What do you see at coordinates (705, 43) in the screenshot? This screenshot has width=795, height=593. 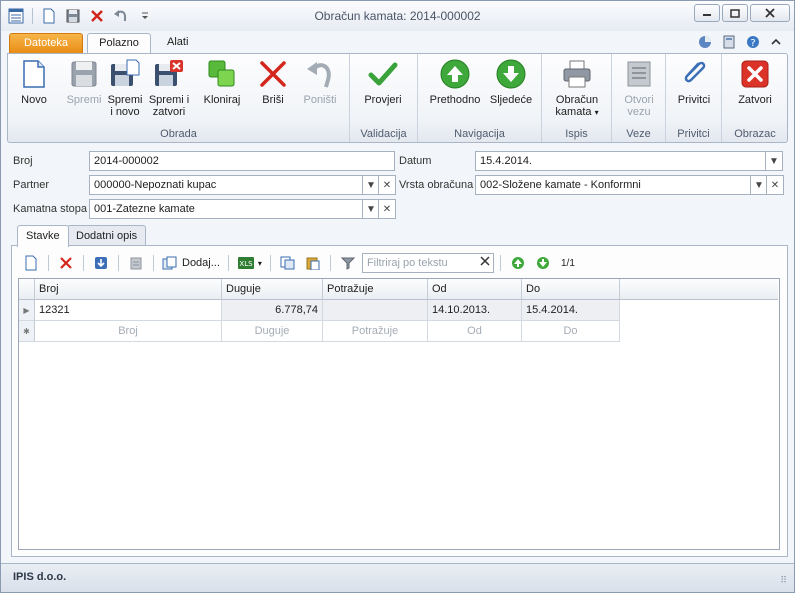 I see `style-icon` at bounding box center [705, 43].